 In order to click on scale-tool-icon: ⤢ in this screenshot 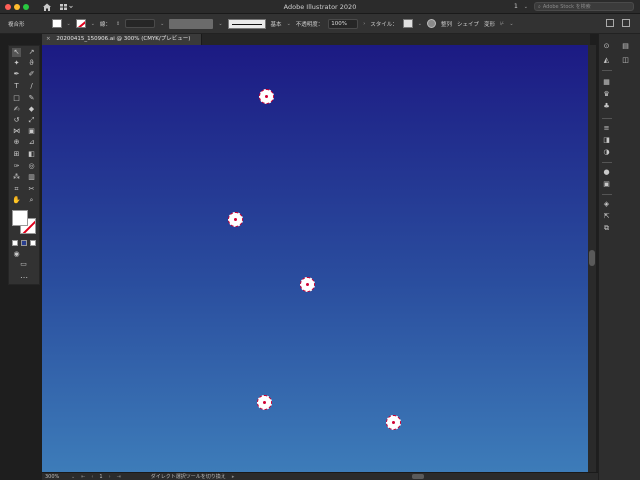, I will do `click(31, 120)`.